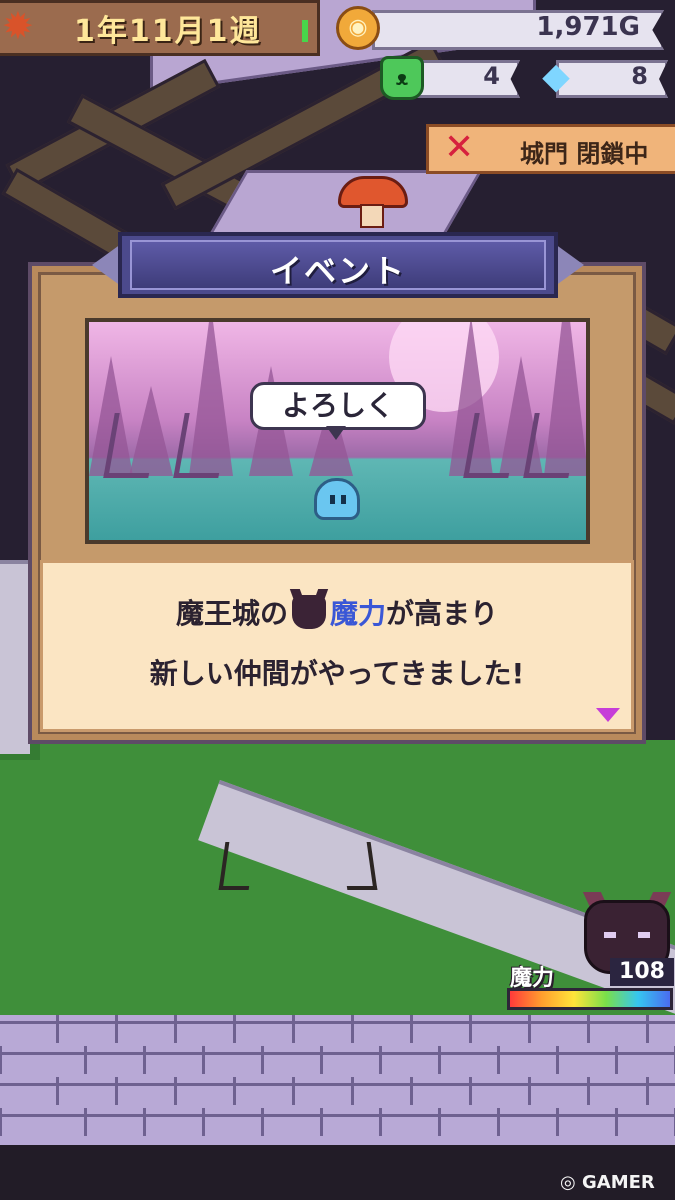 The width and height of the screenshot is (675, 1200). I want to click on crystal-count: 8, so click(639, 76).